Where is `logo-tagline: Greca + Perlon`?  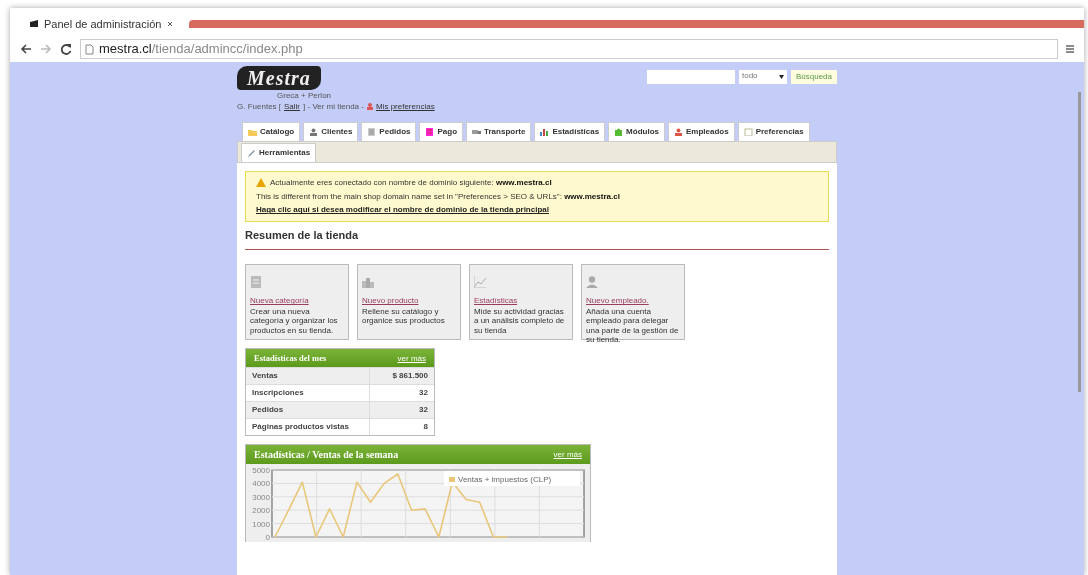 logo-tagline: Greca + Perlon is located at coordinates (305, 96).